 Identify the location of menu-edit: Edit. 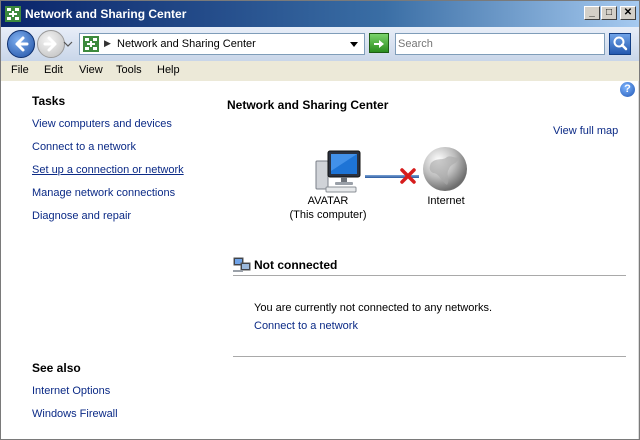
(53, 70).